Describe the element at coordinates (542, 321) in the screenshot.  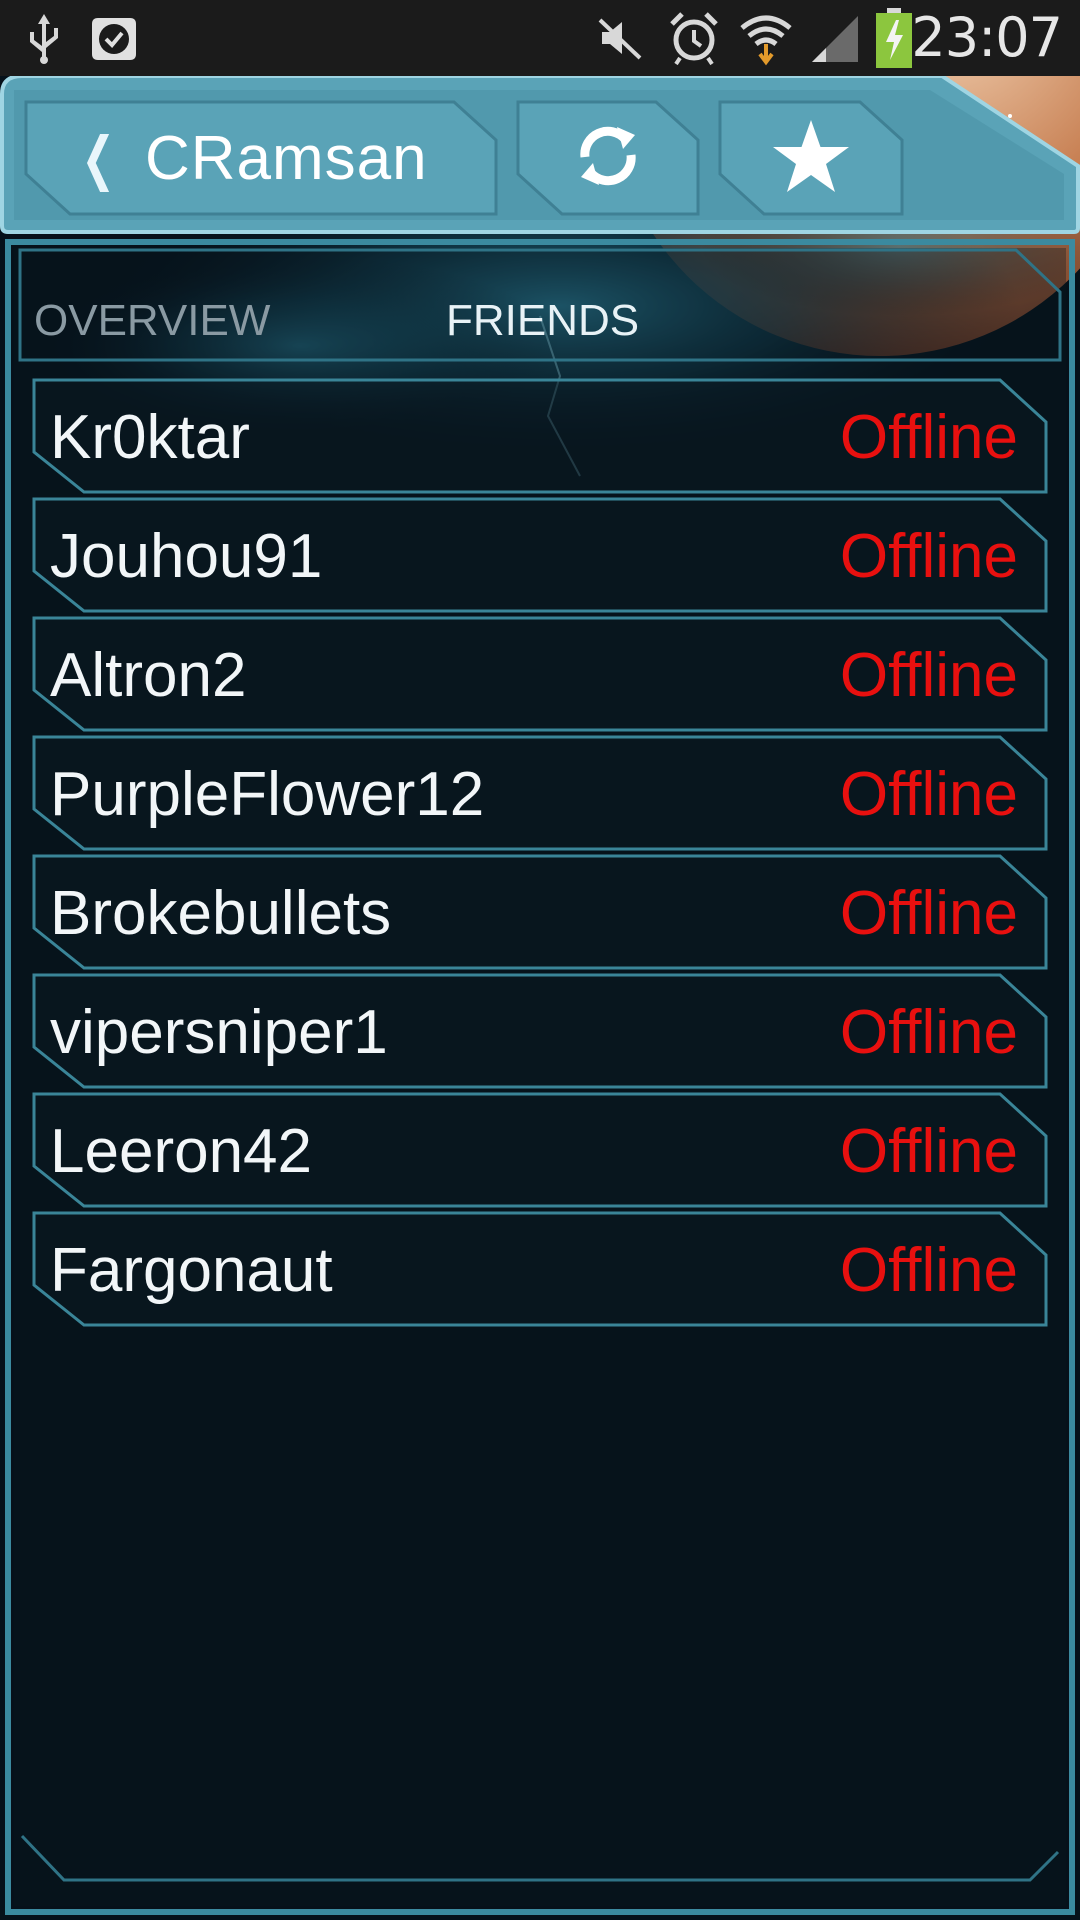
I see `tab-friends: FRIENDS` at that location.